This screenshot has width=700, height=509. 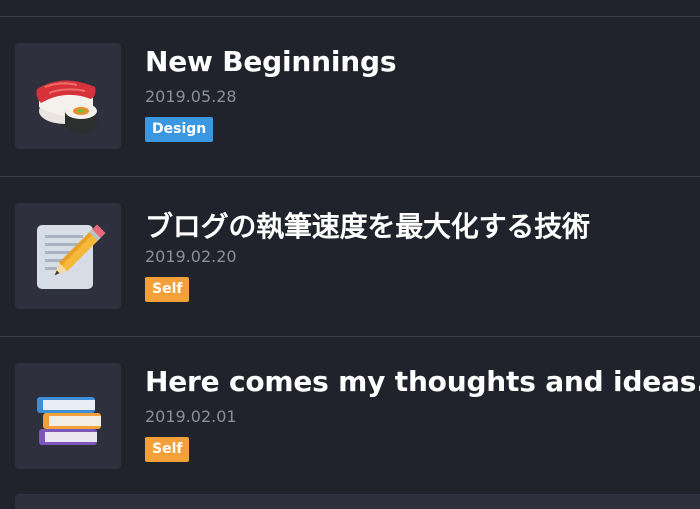 I want to click on memo-pencil-icon, so click(x=71, y=256).